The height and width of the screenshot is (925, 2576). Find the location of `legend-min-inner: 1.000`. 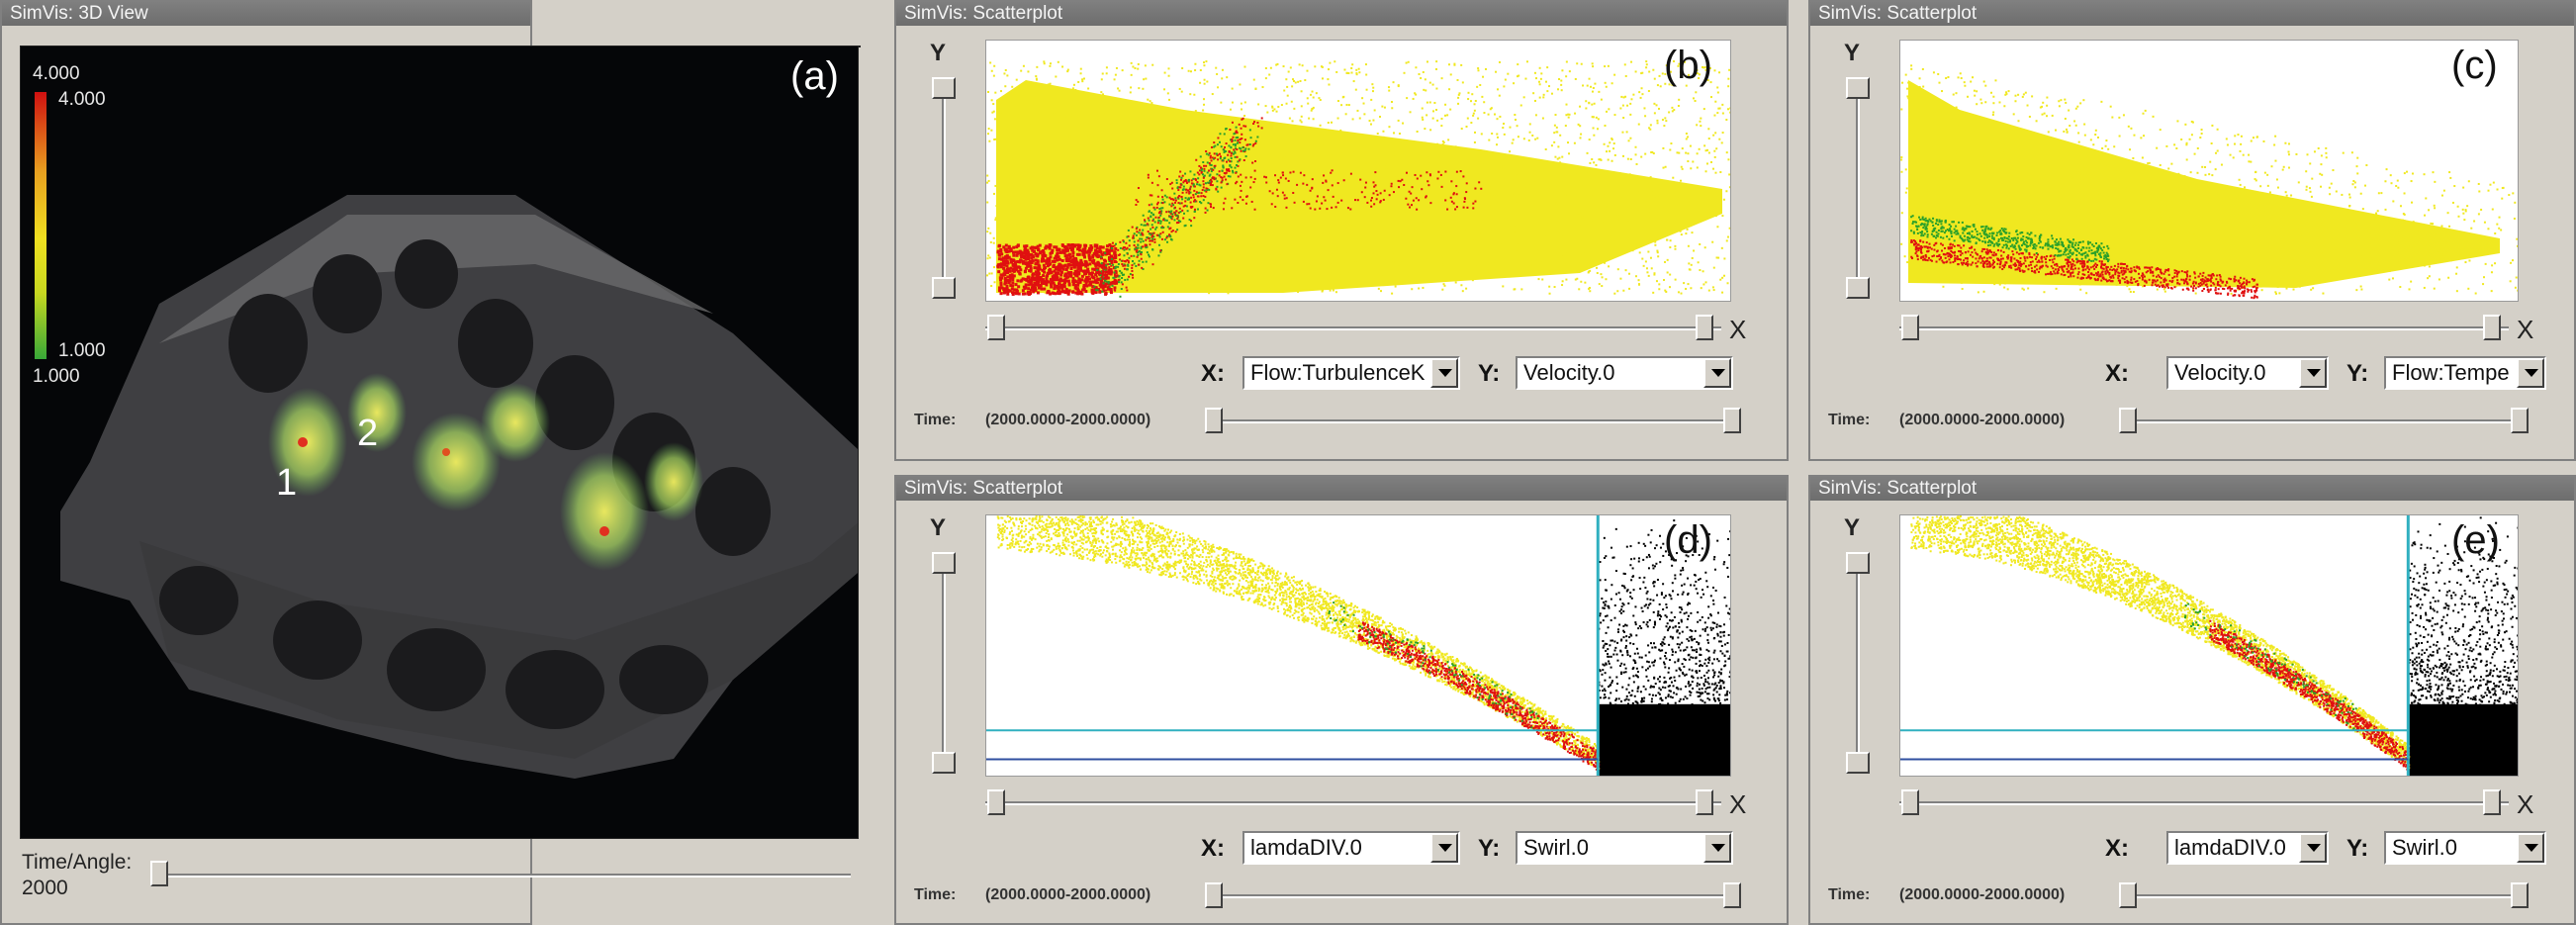

legend-min-inner: 1.000 is located at coordinates (82, 350).